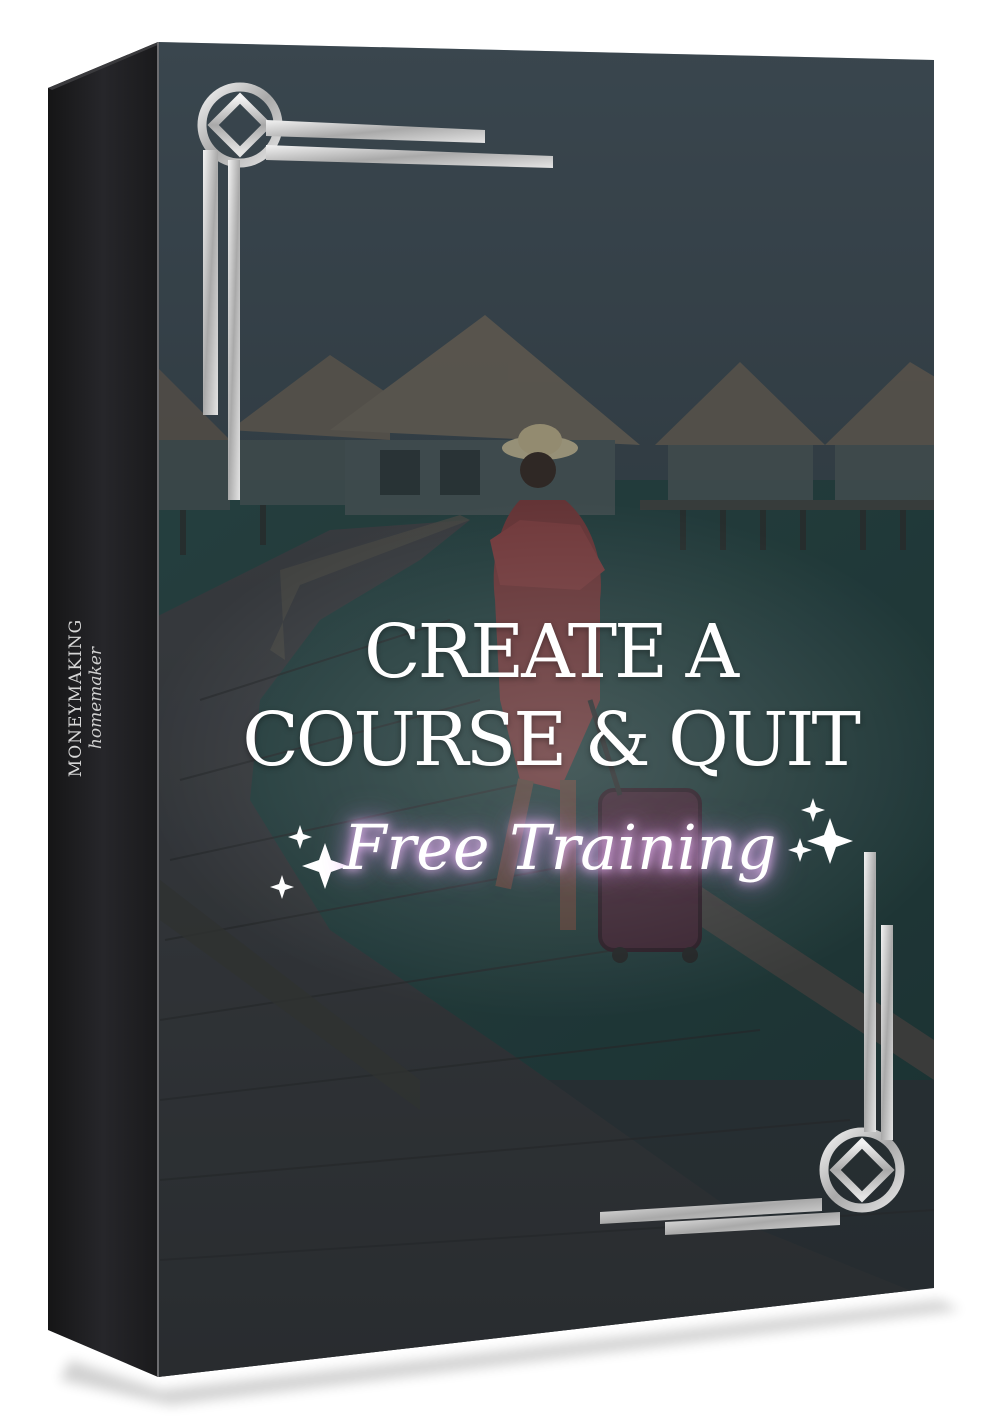  Describe the element at coordinates (560, 847) in the screenshot. I see `cover-subtitle: Free Training` at that location.